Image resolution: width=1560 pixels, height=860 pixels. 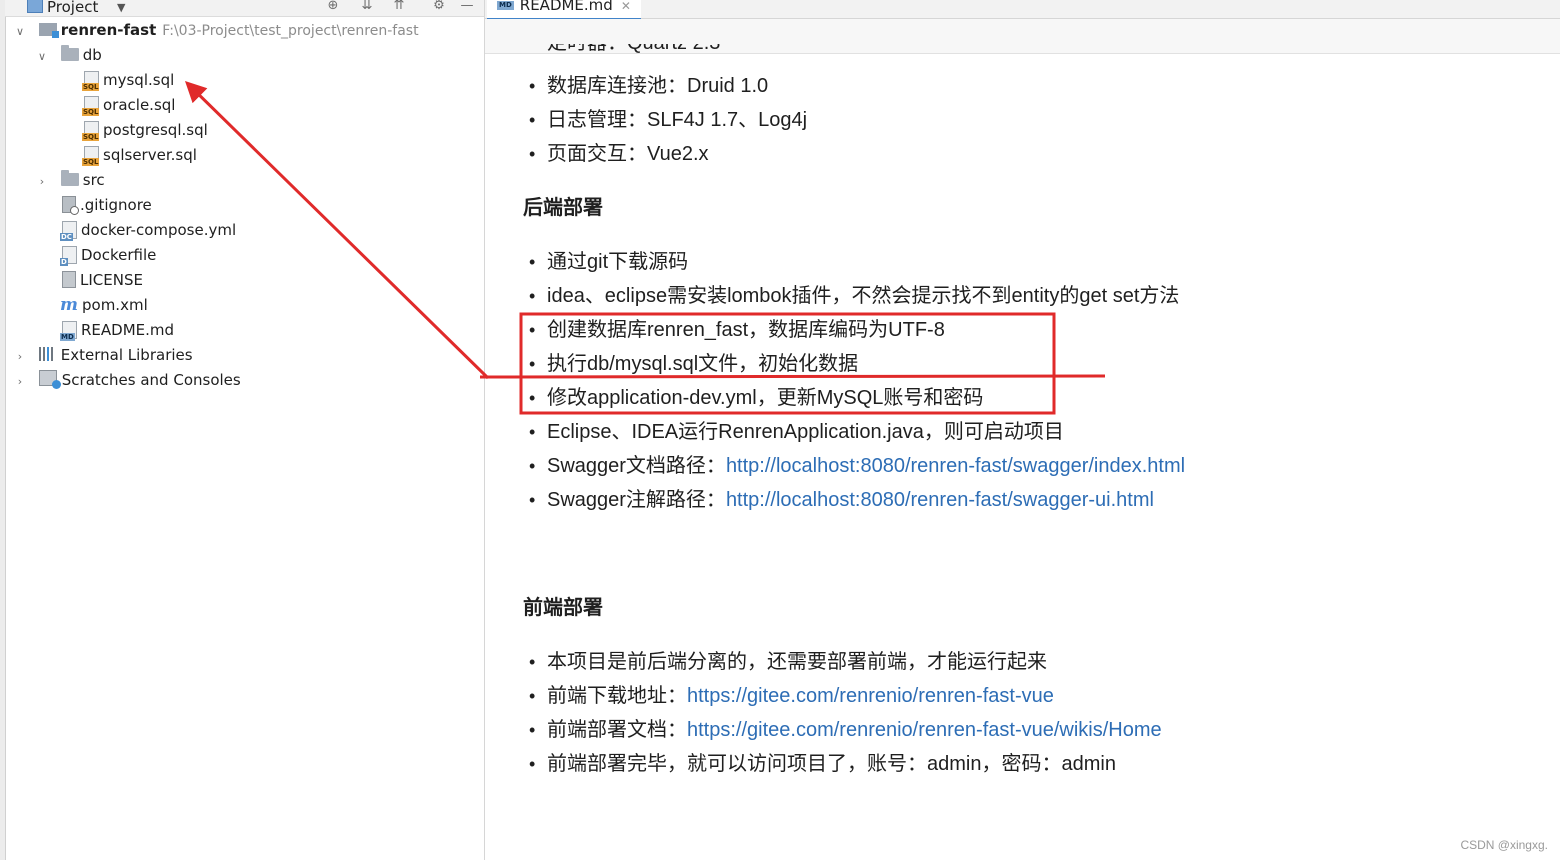 What do you see at coordinates (116, 205) in the screenshot?
I see `tree-item-label: .gitignore` at bounding box center [116, 205].